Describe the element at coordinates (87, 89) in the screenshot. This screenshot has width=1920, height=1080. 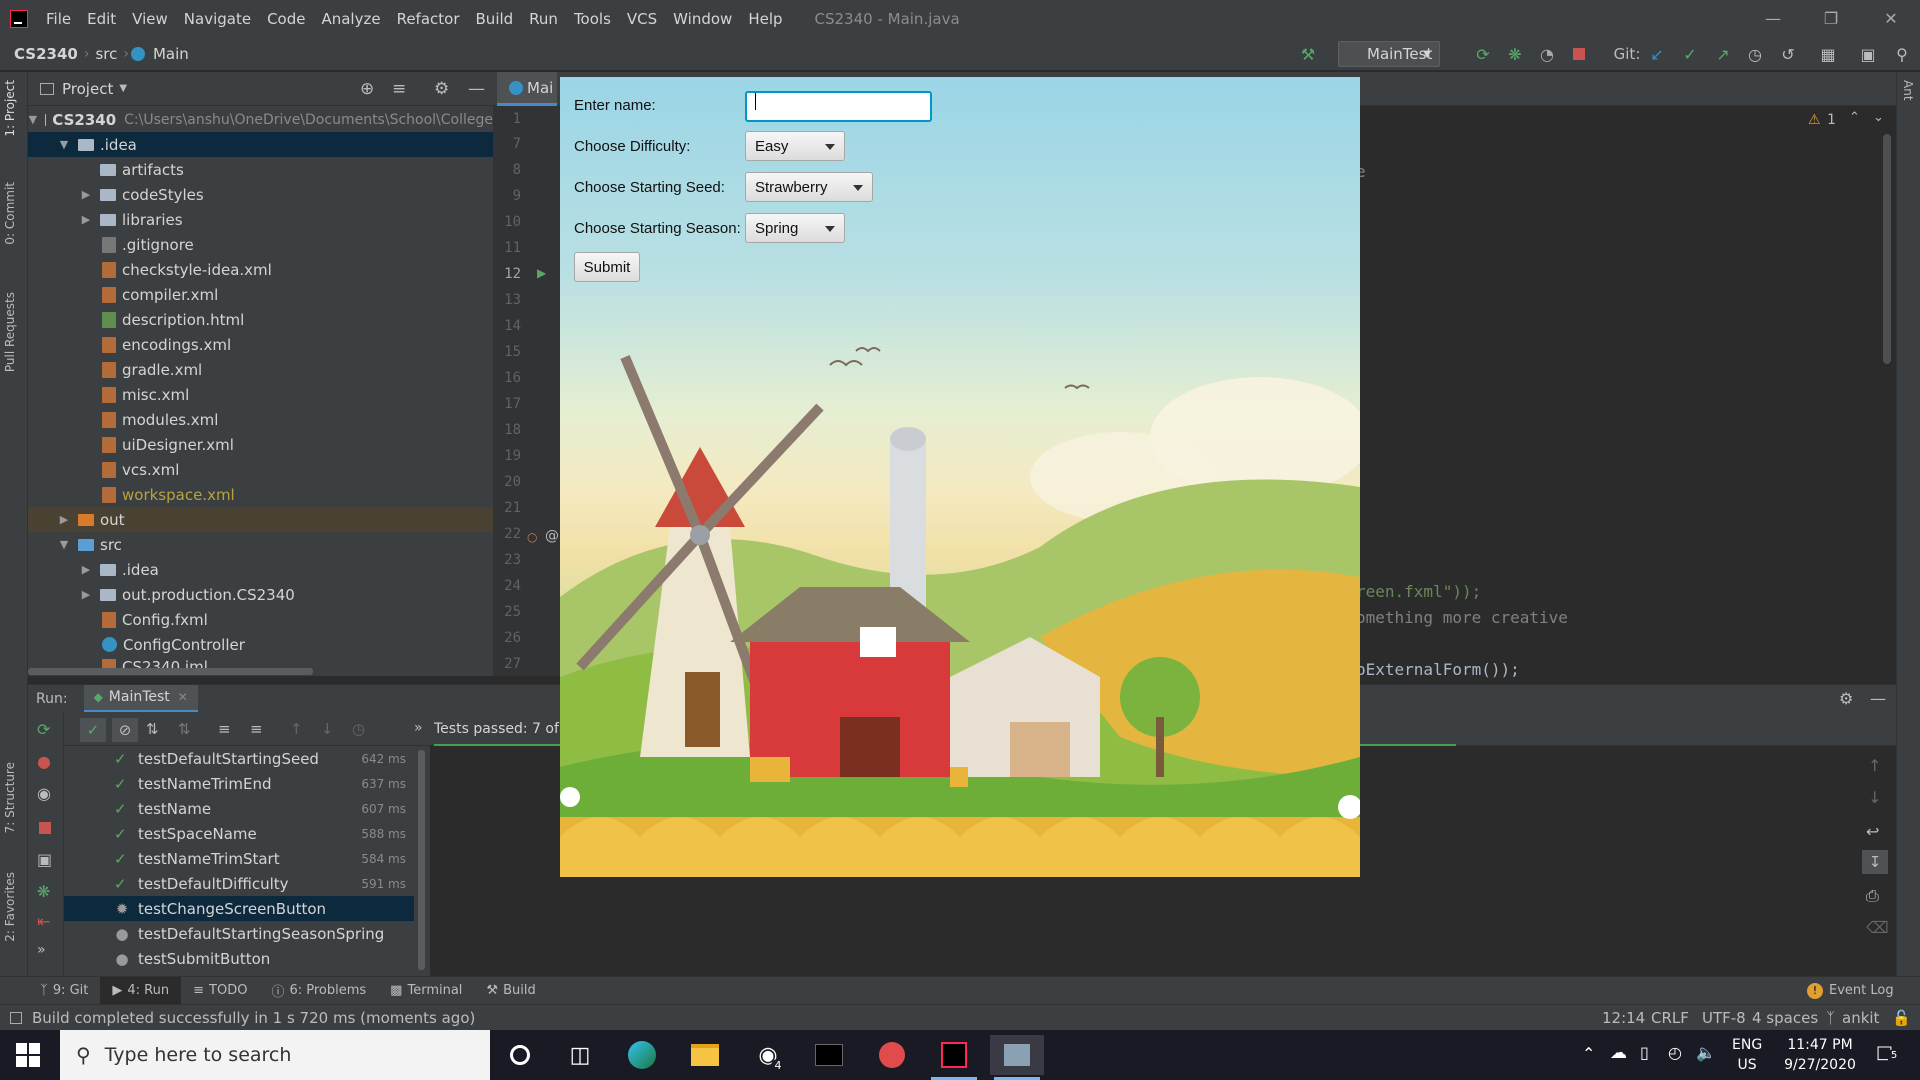
I see `project-panel-title: Project` at that location.